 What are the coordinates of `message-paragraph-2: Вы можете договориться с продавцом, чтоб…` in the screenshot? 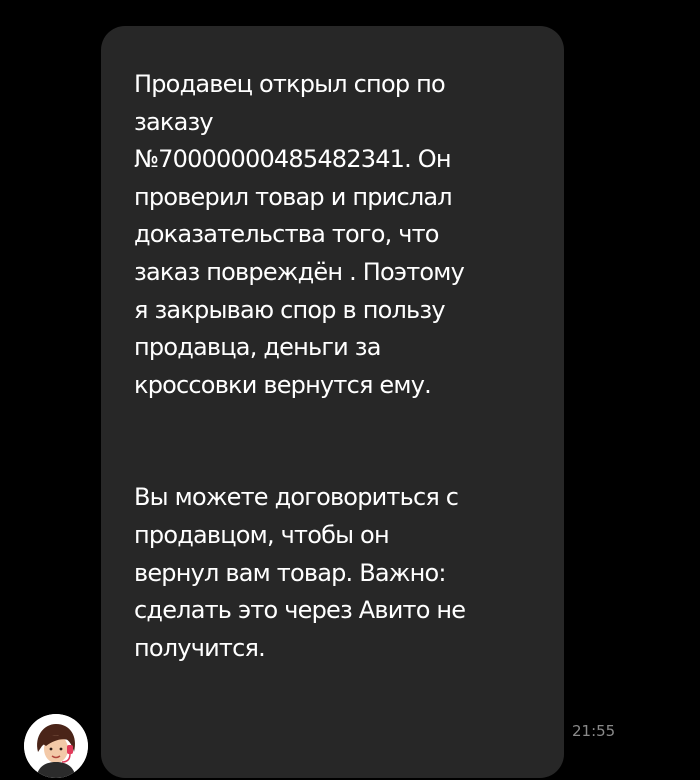 It's located at (300, 572).